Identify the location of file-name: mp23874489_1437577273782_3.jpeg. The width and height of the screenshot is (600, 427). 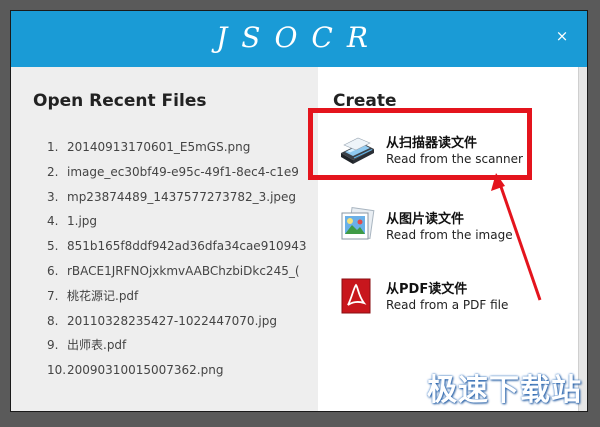
(182, 196).